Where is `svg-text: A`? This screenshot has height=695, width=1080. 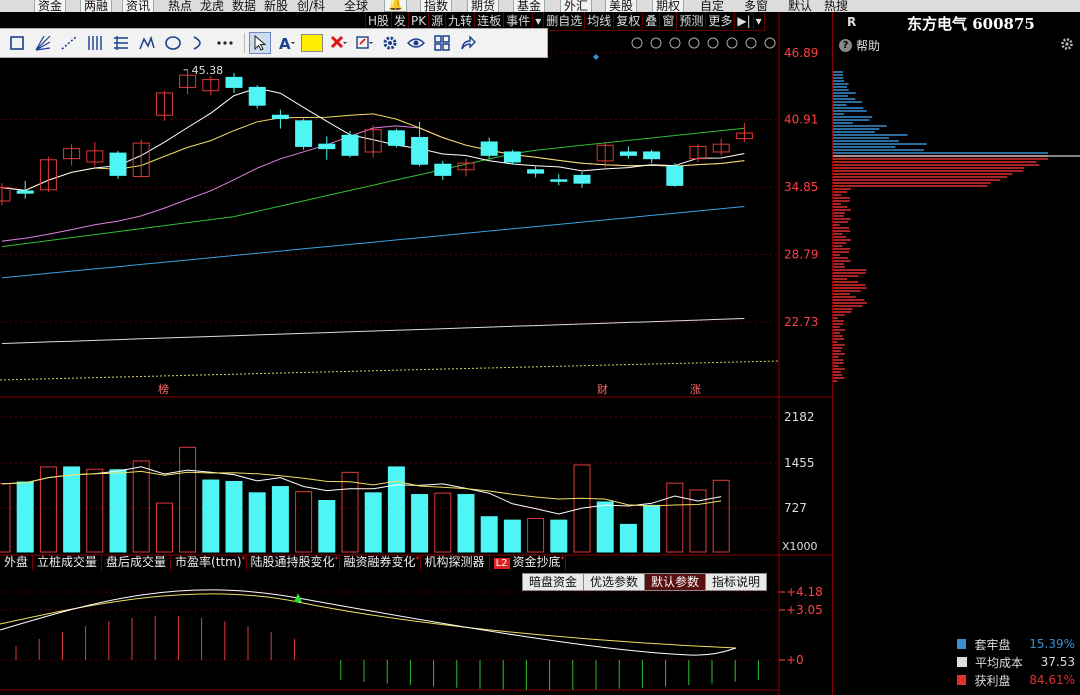
svg-text: A is located at coordinates (285, 43).